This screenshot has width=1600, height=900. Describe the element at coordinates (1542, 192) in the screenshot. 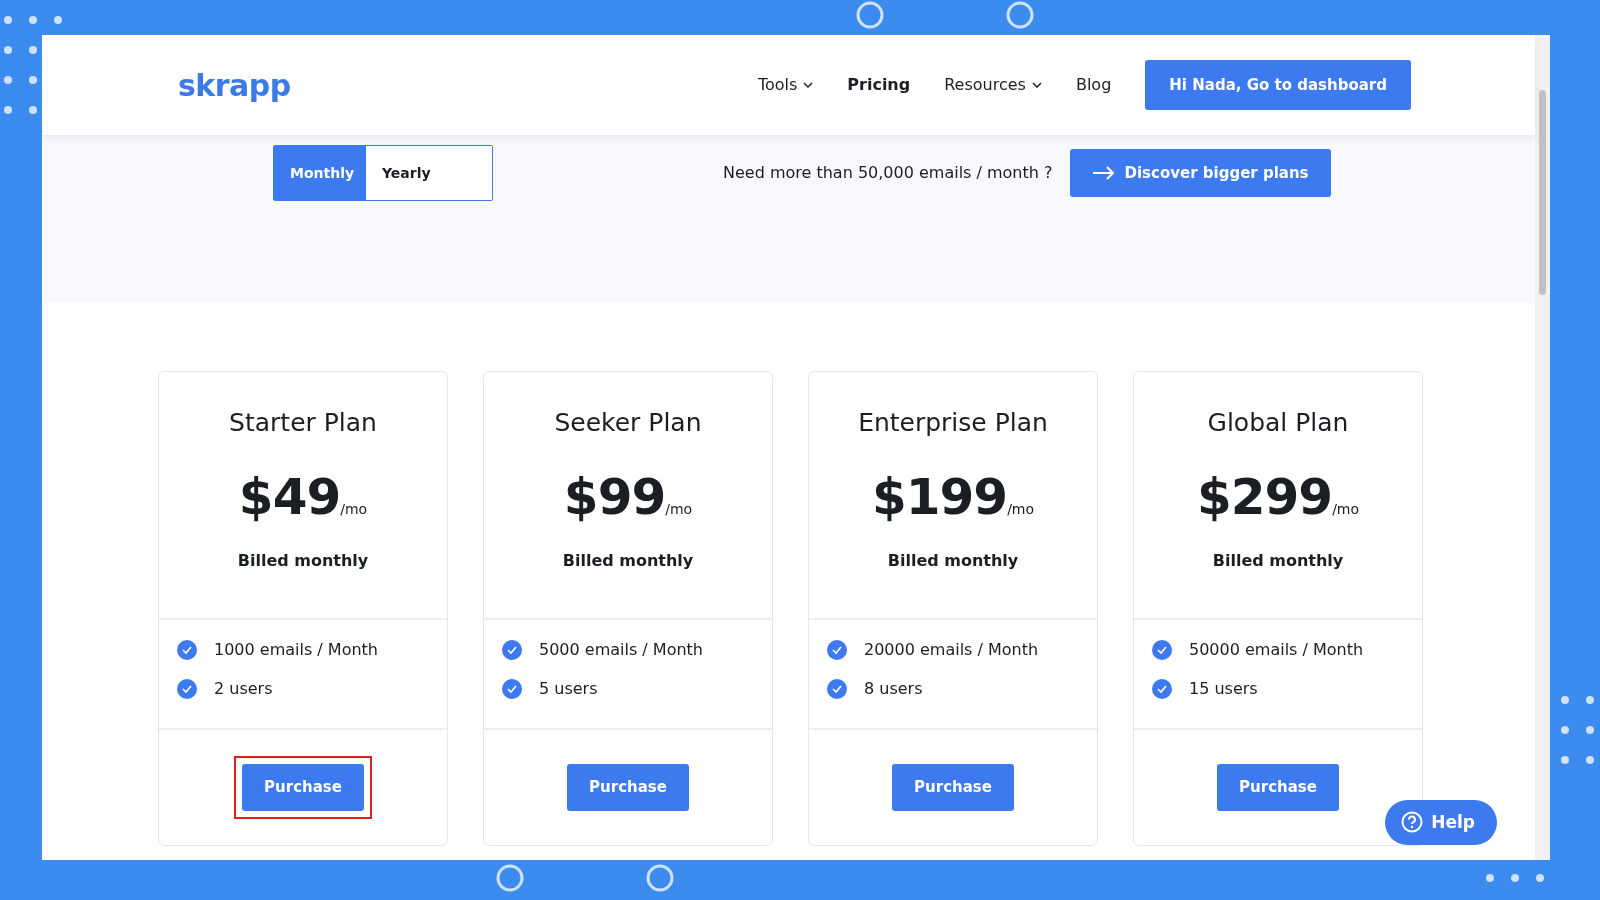

I see `scrollbar-thumb` at that location.